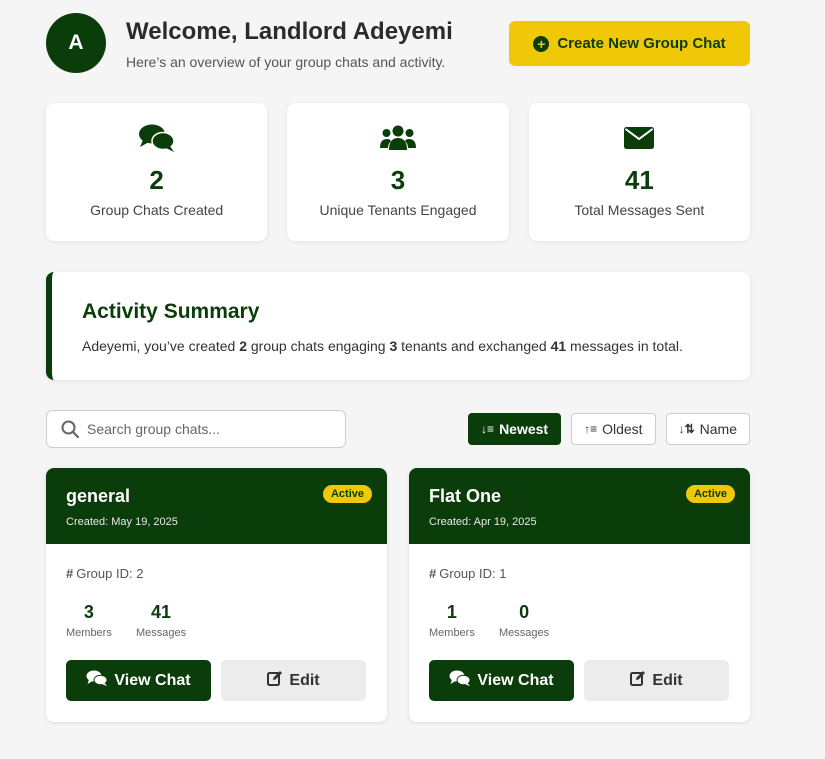 This screenshot has width=825, height=759. I want to click on summary-title: Activity Summary, so click(171, 311).